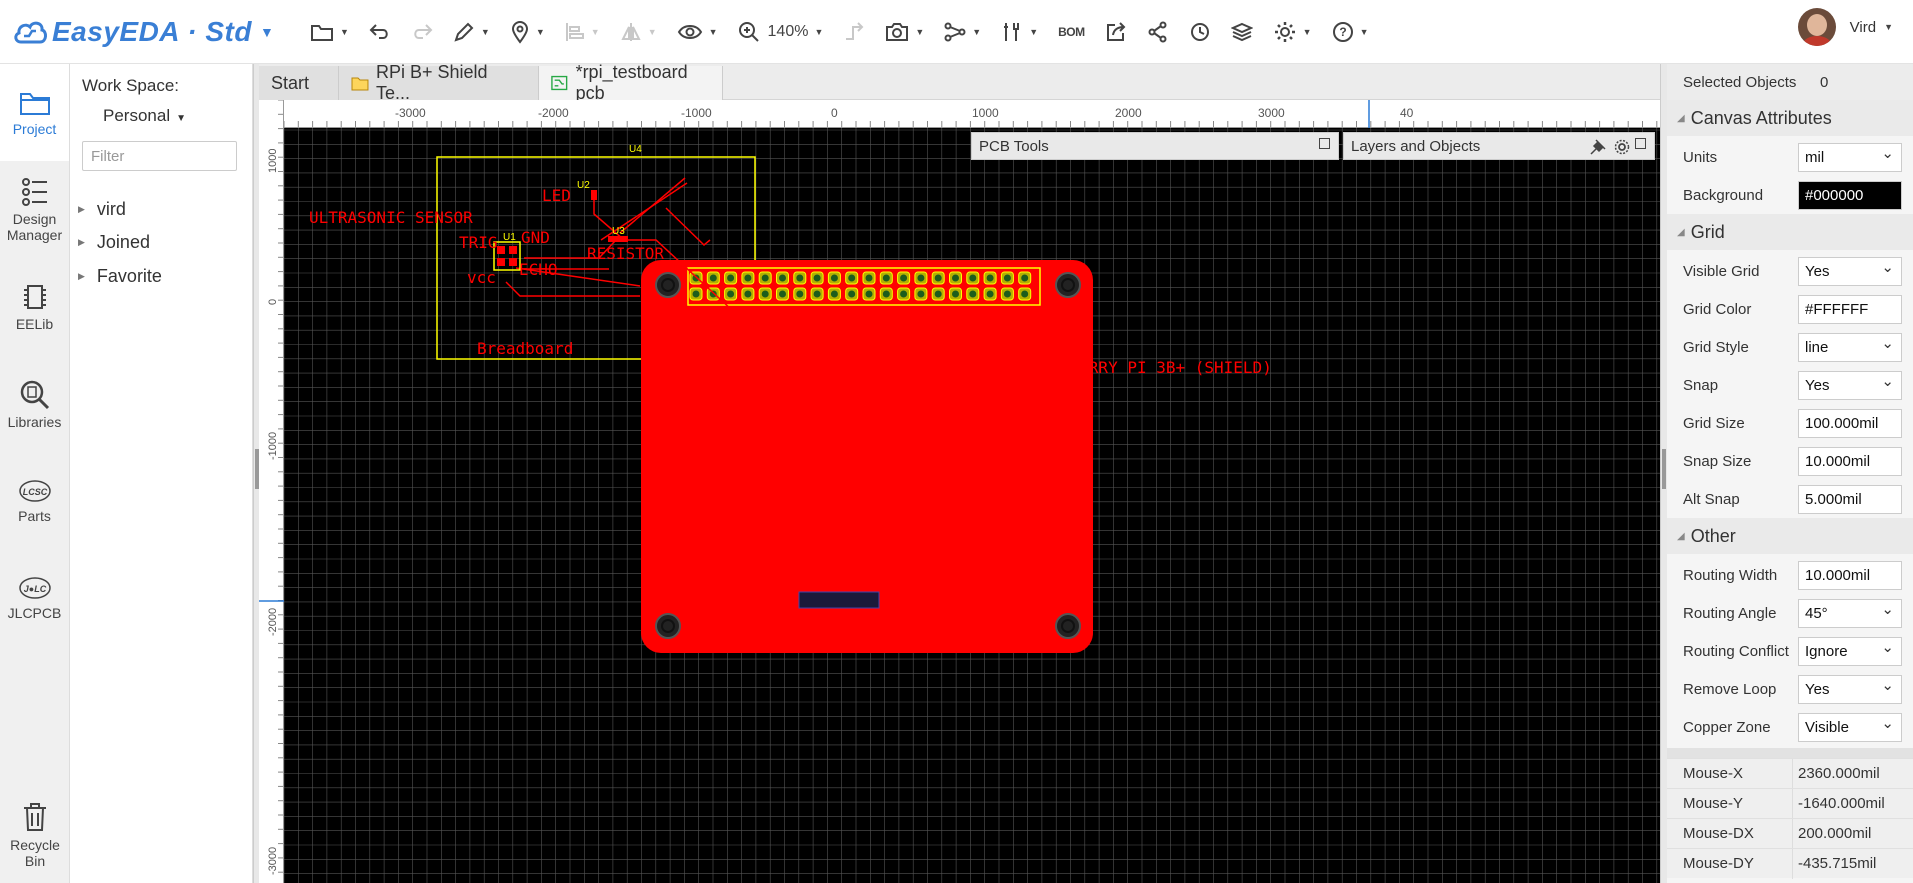 This screenshot has width=1913, height=883. I want to click on tab-start: Start, so click(299, 83).